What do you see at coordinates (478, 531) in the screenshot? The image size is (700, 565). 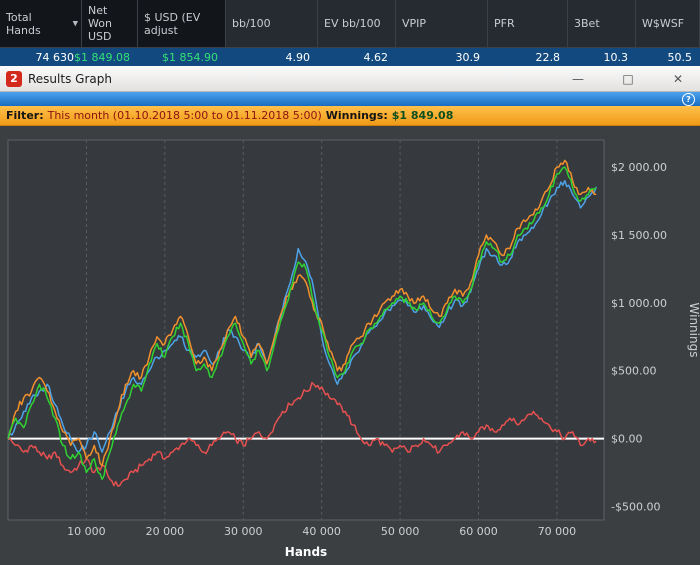 I see `x-tick-label: 60 000` at bounding box center [478, 531].